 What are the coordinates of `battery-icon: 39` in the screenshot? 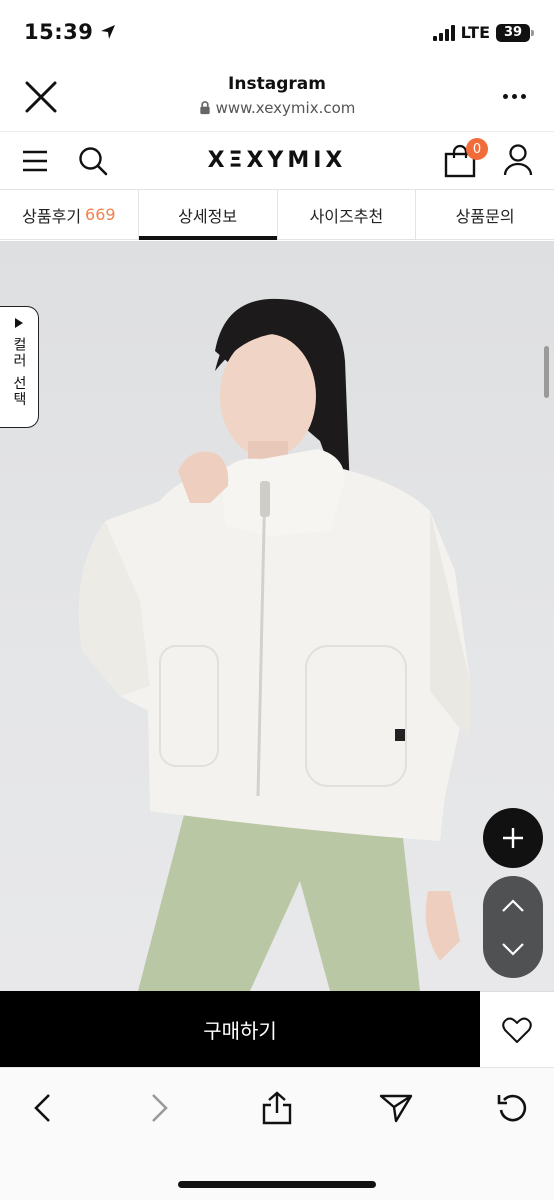 It's located at (515, 32).